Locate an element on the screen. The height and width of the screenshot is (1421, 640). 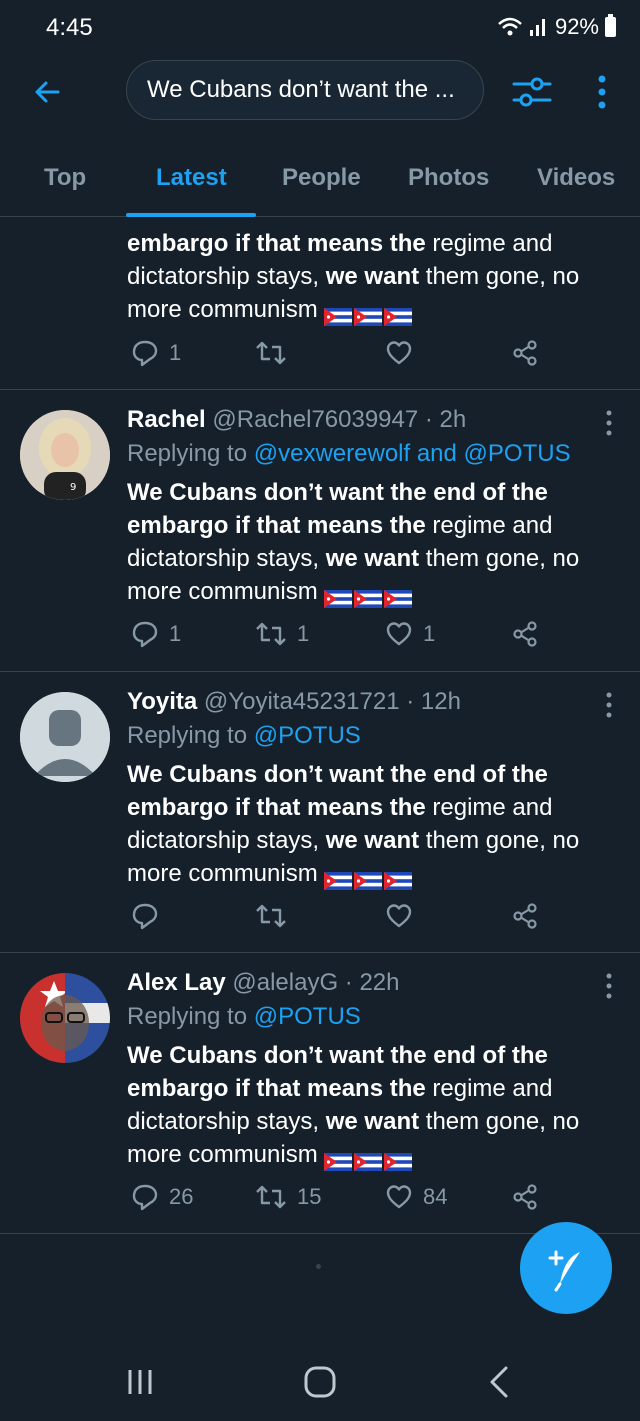
more-vertical-icon is located at coordinates (602, 92).